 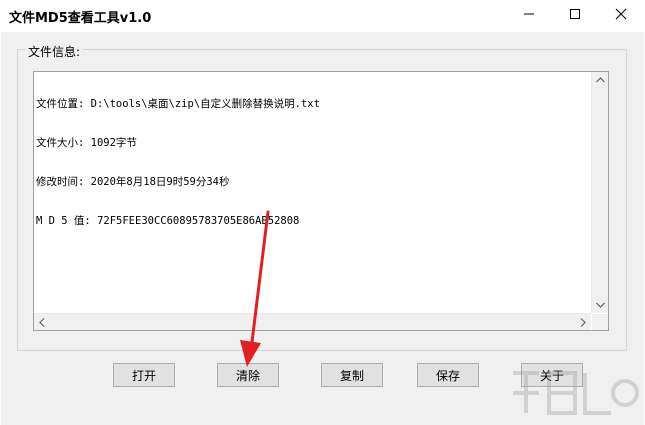 I want to click on close-button, so click(x=621, y=14).